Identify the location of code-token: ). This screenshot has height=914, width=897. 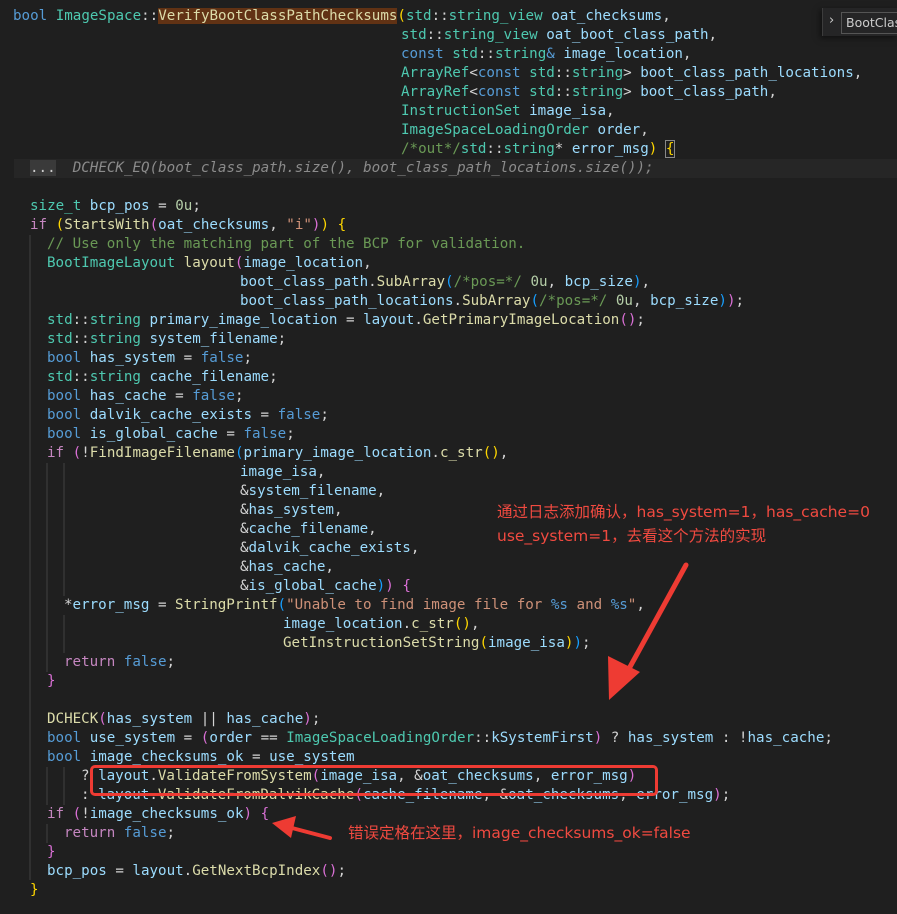
(381, 586).